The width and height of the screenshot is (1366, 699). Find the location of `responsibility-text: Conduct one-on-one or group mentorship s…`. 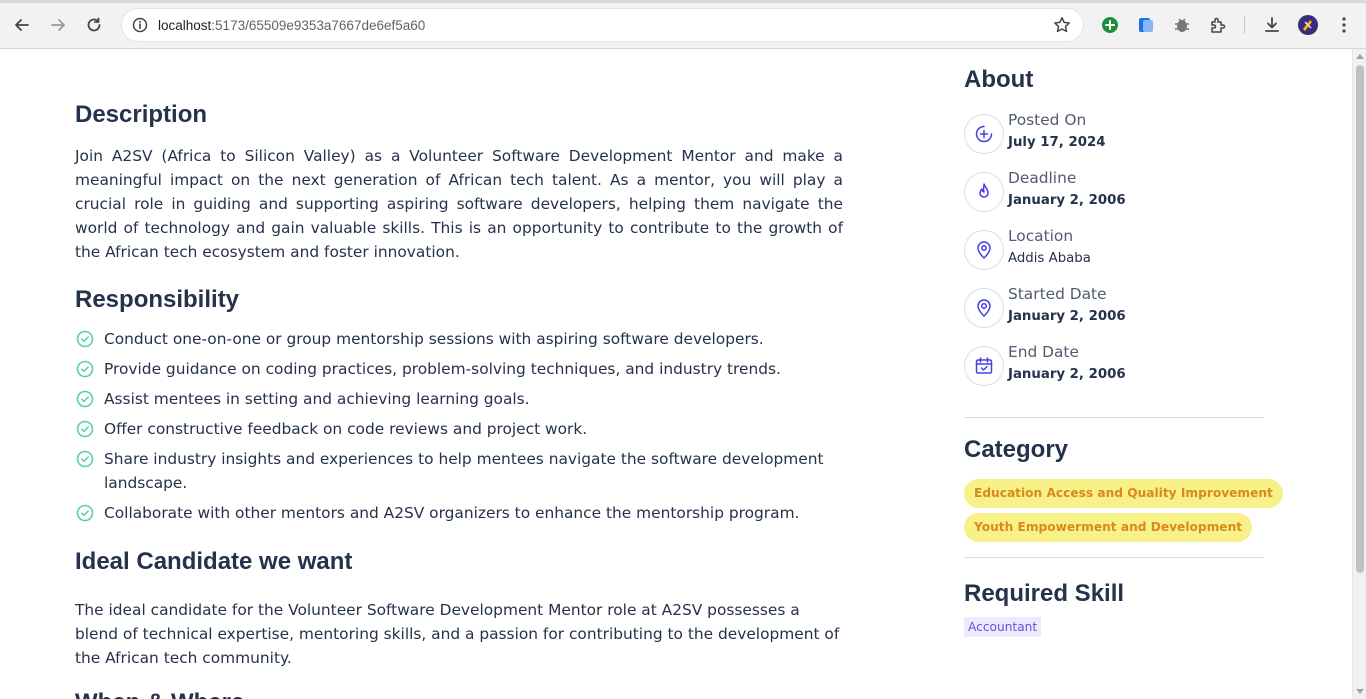

responsibility-text: Conduct one-on-one or group mentorship s… is located at coordinates (434, 339).